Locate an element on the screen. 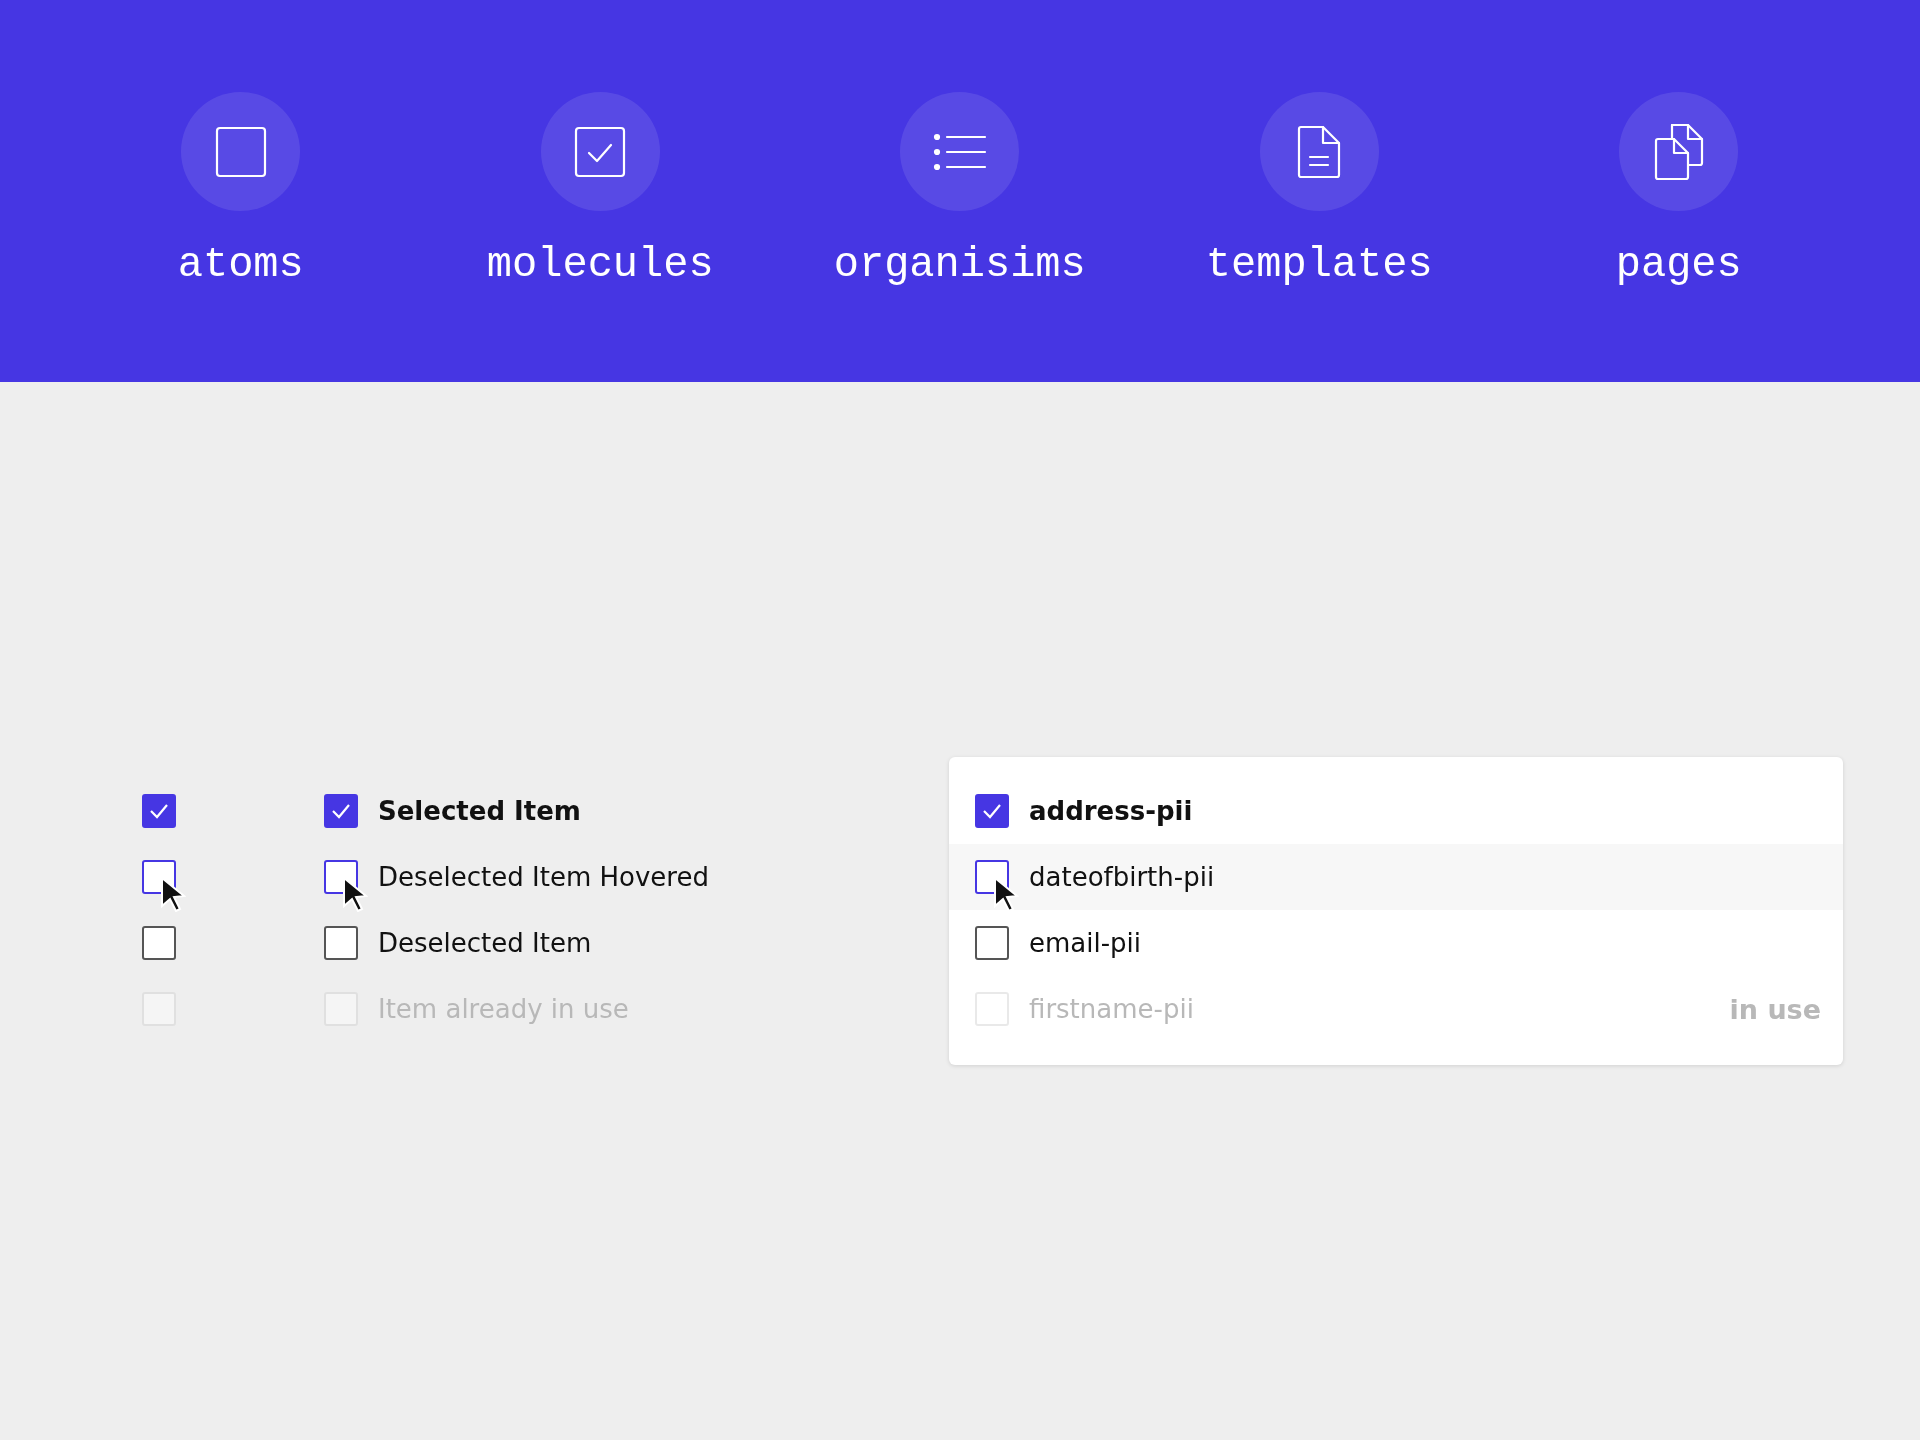 Image resolution: width=1920 pixels, height=1440 pixels. nav-label: molecules is located at coordinates (600, 265).